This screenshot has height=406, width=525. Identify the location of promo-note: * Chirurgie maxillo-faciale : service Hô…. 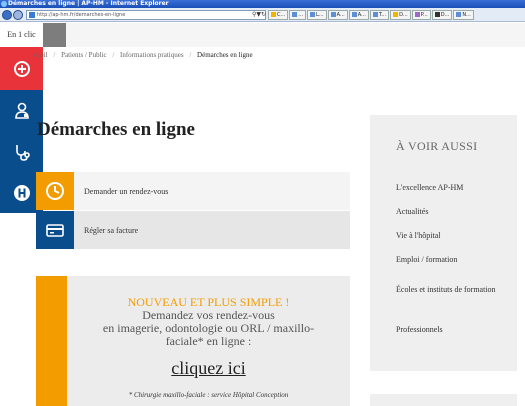
(208, 395).